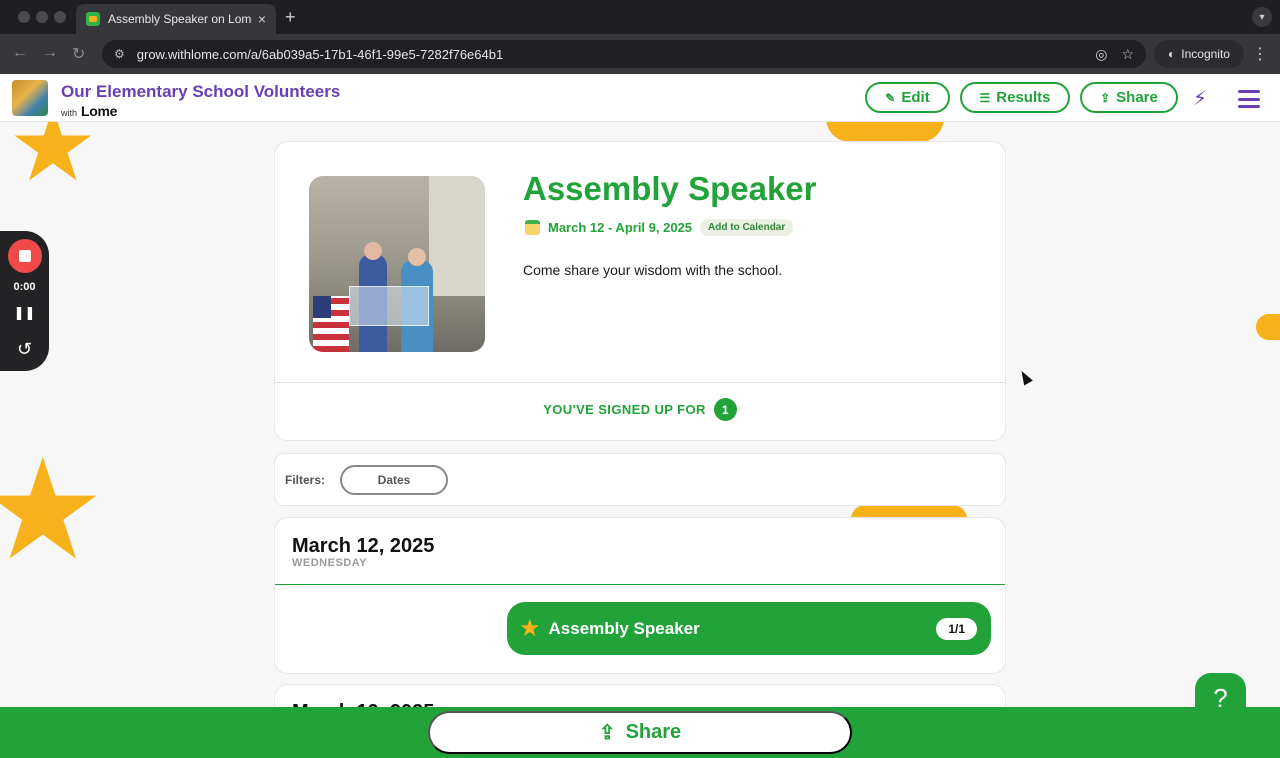  What do you see at coordinates (1023, 97) in the screenshot?
I see `results-label: Results` at bounding box center [1023, 97].